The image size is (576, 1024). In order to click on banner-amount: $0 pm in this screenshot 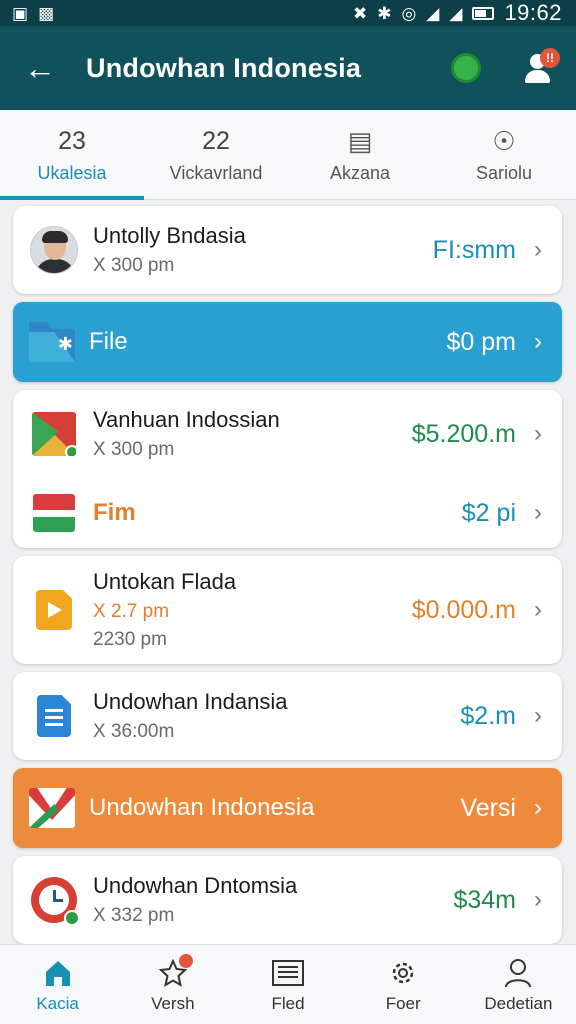, I will do `click(481, 341)`.